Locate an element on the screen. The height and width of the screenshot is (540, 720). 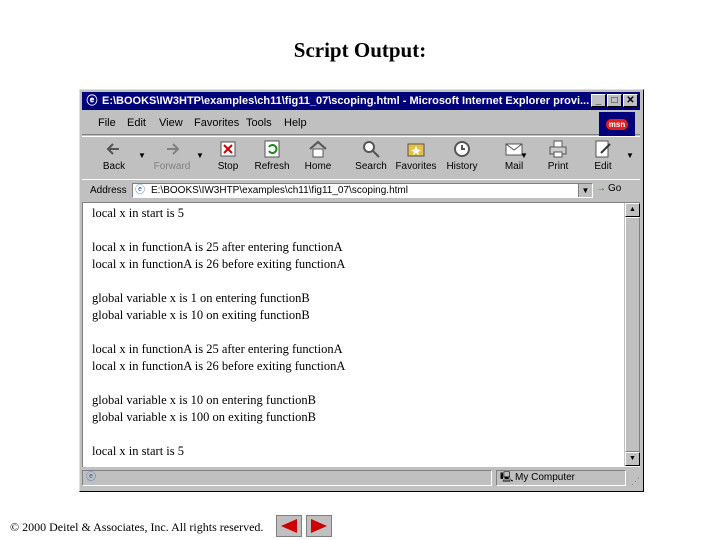
go-button: → Go is located at coordinates (608, 188).